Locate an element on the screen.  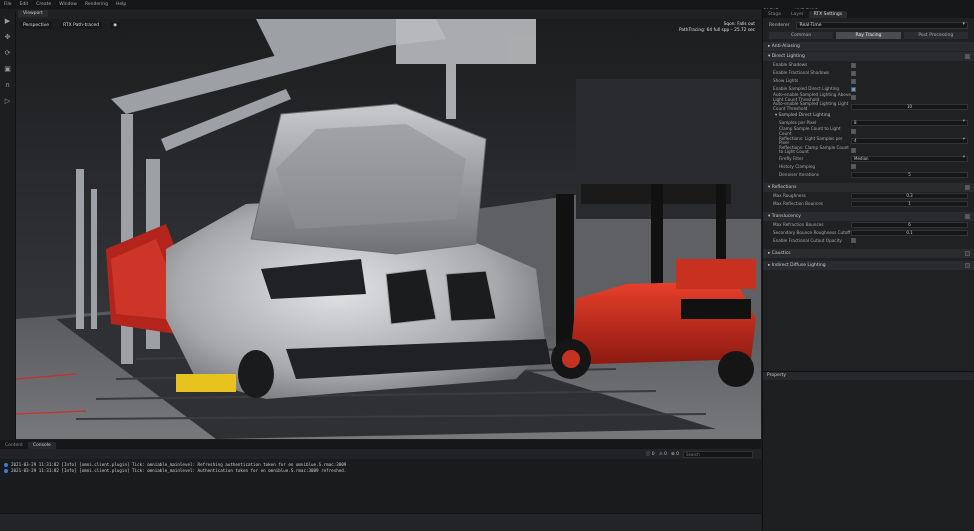
property-row: Max Reflection Bounces 1 is located at coordinates (868, 204).